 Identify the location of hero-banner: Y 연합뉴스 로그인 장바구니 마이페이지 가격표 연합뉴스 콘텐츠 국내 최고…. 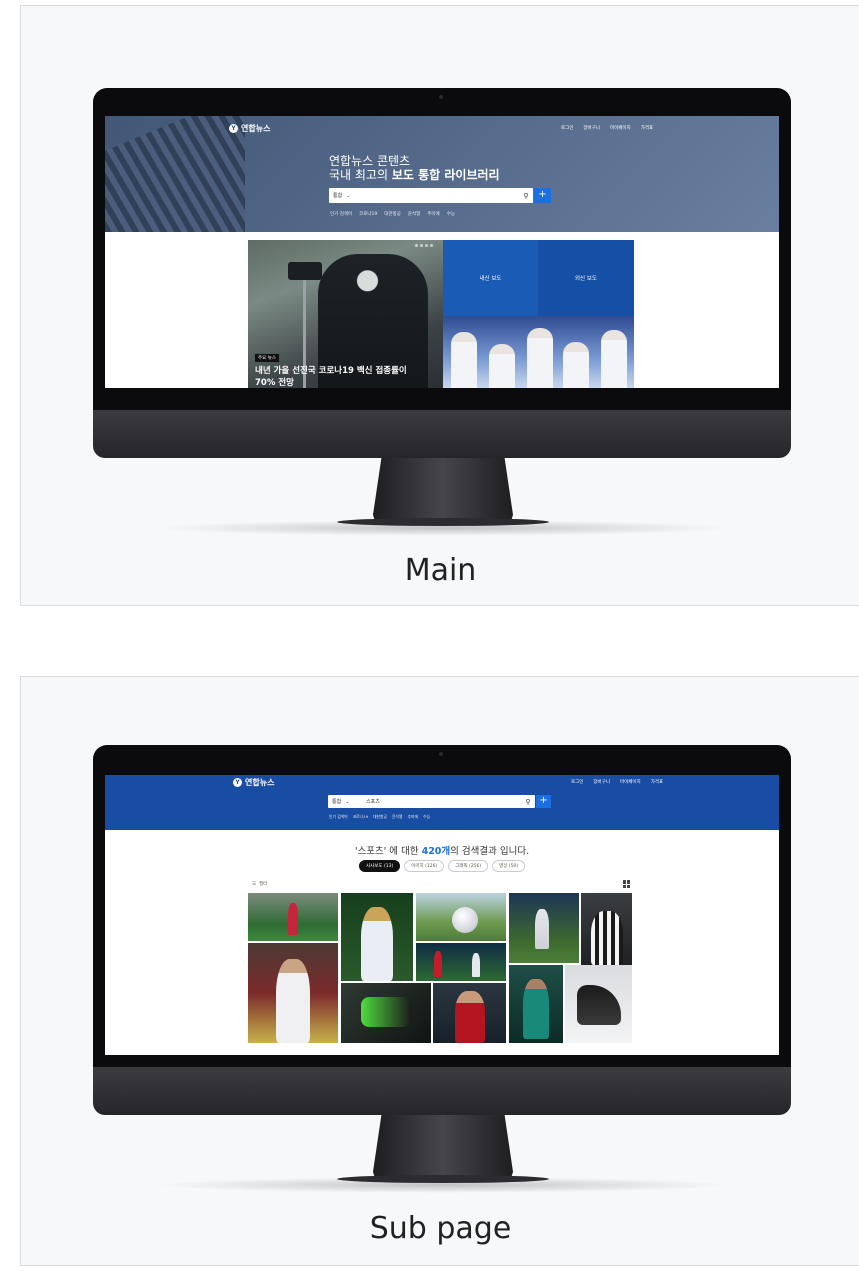
(442, 174).